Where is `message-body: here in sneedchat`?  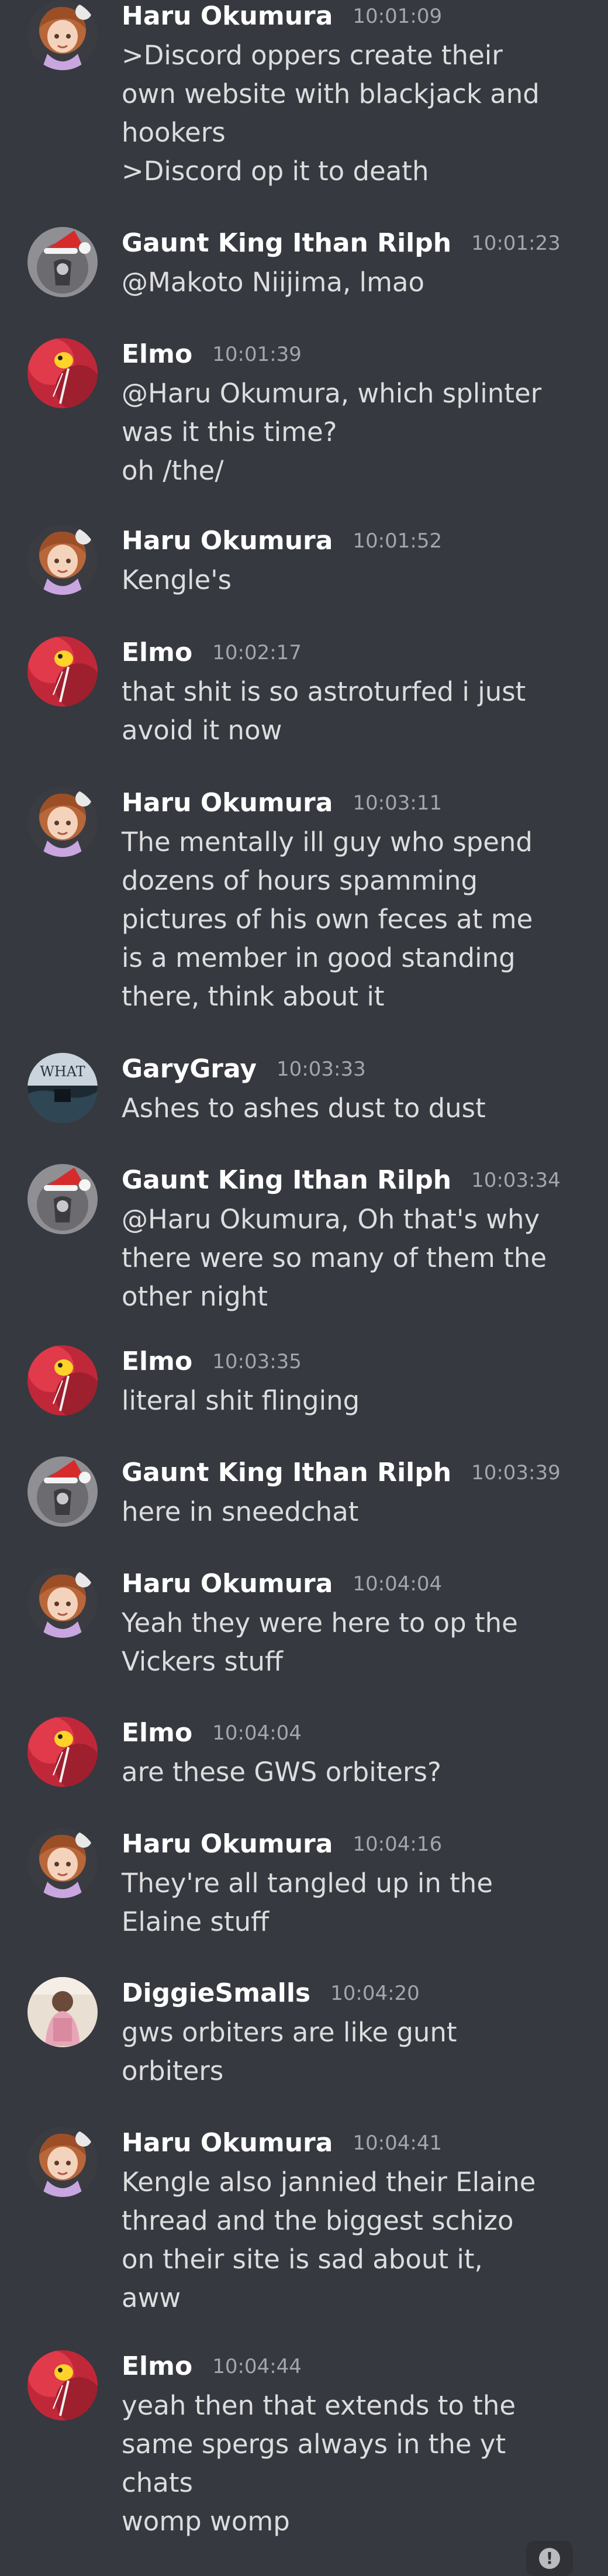
message-body: here in sneedchat is located at coordinates (350, 1512).